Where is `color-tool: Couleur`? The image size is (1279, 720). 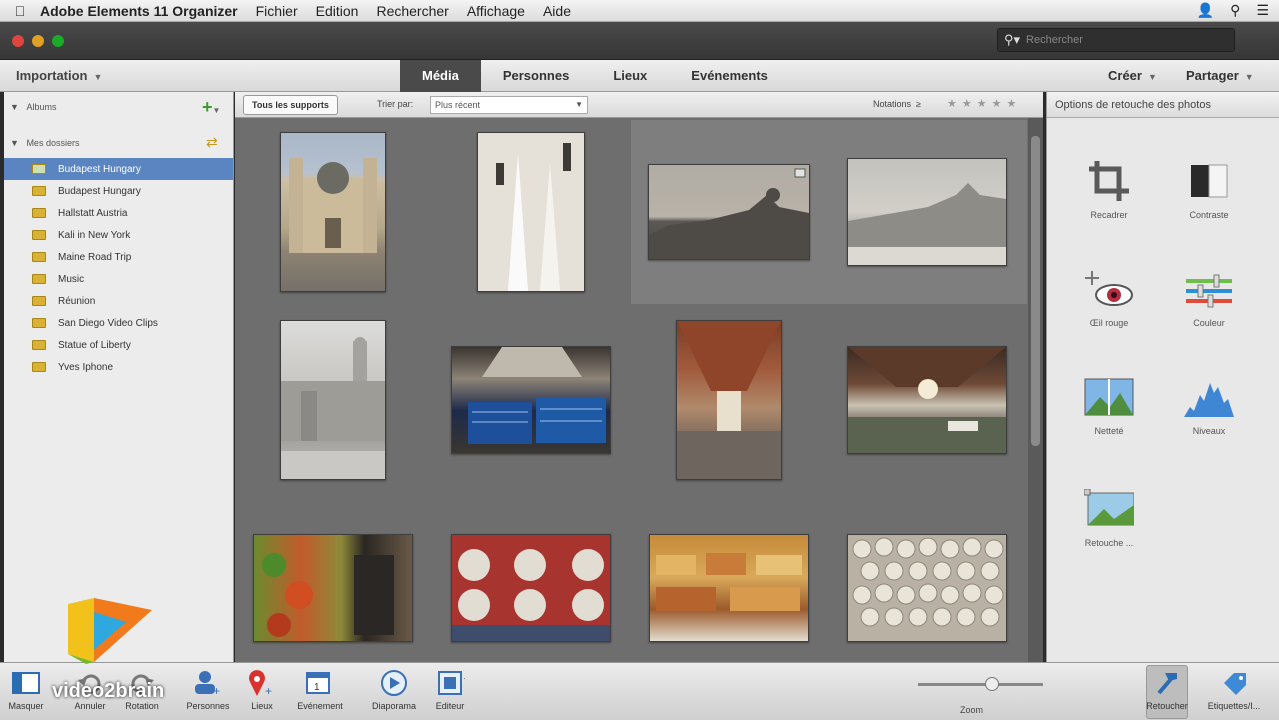
color-tool: Couleur is located at coordinates (1209, 296).